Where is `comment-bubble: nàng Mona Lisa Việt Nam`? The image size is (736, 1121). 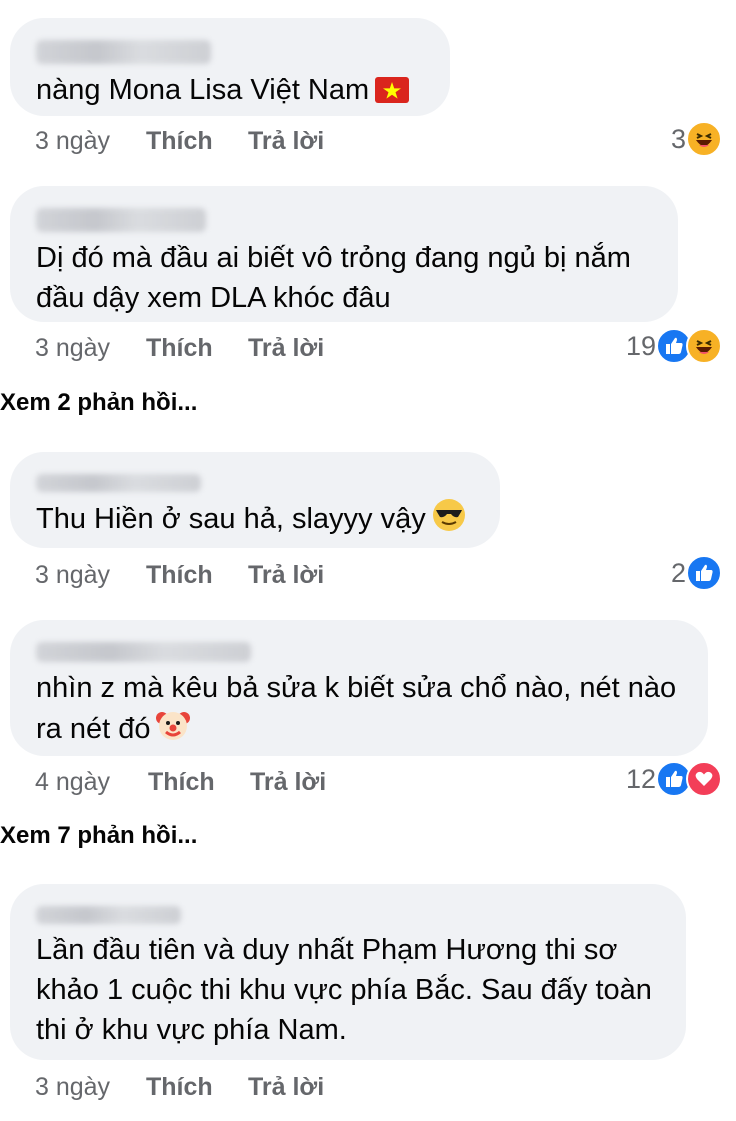 comment-bubble: nàng Mona Lisa Việt Nam is located at coordinates (230, 67).